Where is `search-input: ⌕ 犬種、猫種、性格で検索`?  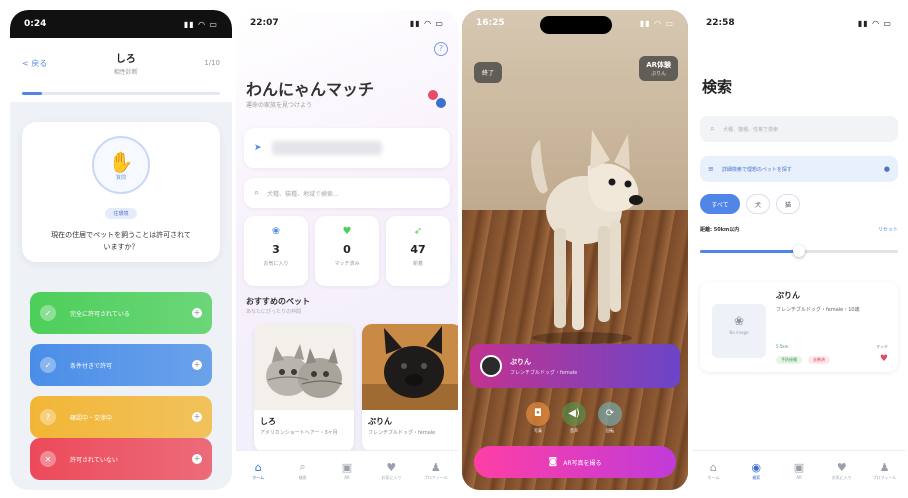 search-input: ⌕ 犬種、猫種、性格で検索 is located at coordinates (799, 129).